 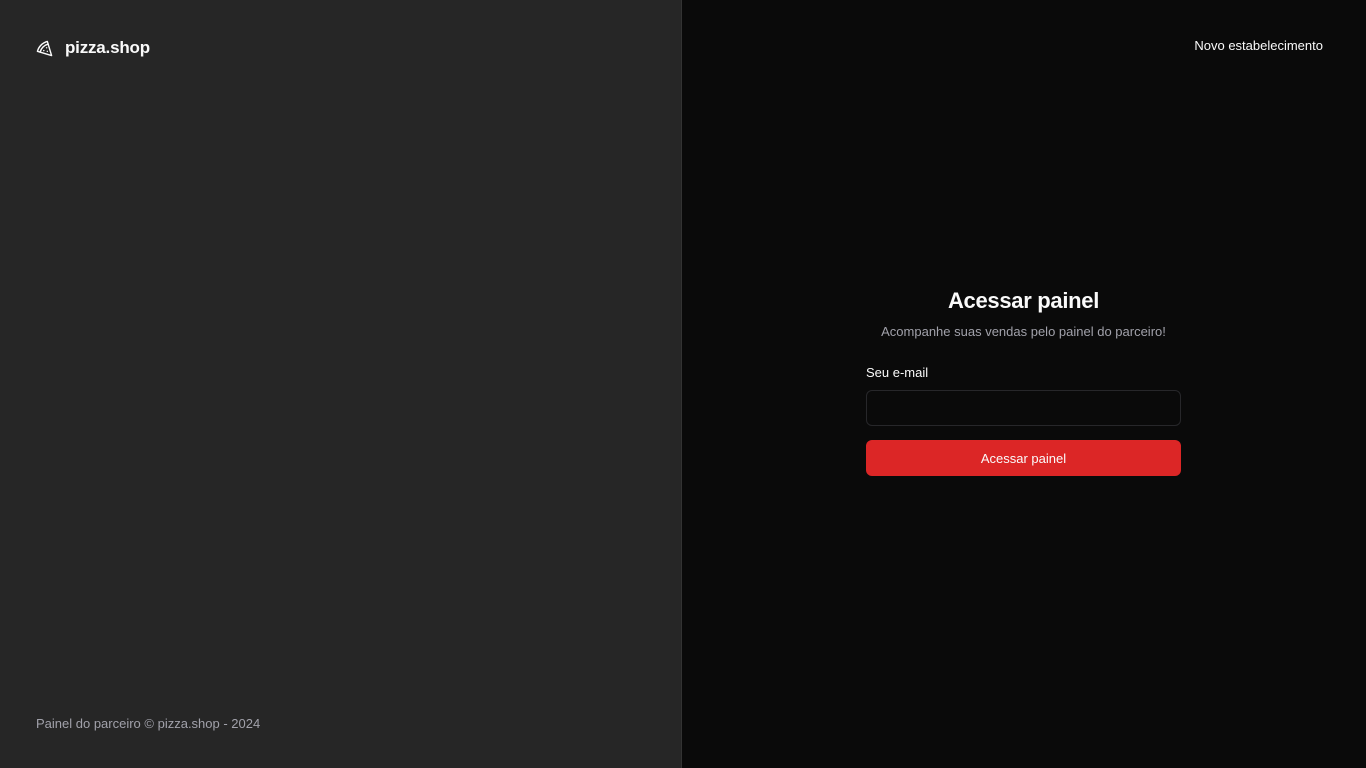 I want to click on new-store-link: Novo estabelecimento, so click(x=1258, y=45).